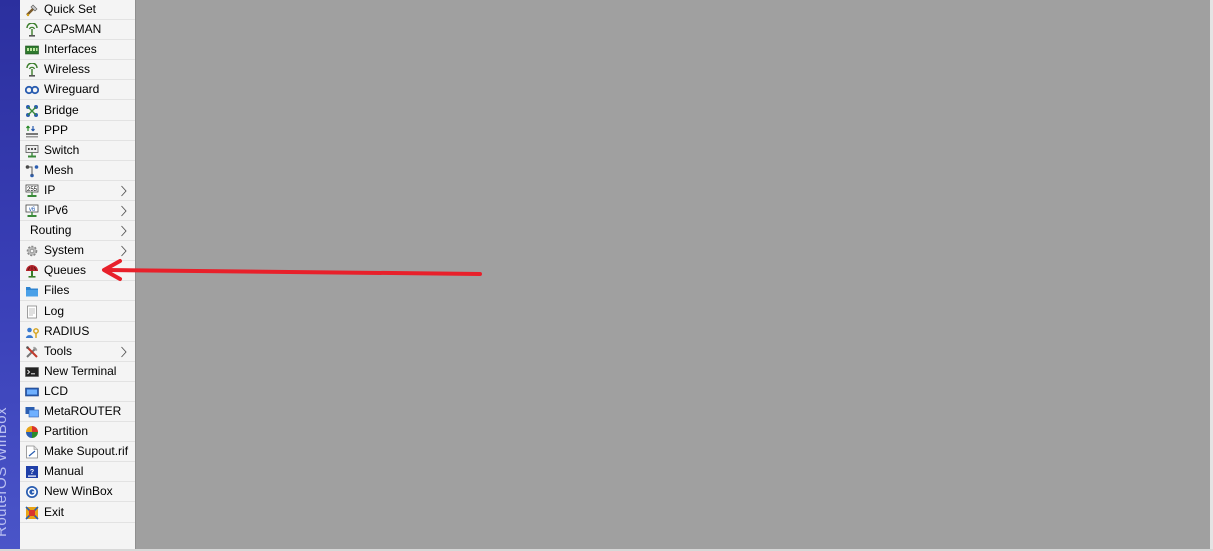  I want to click on menu-item-make-supout-rif: Make Supout.rif, so click(77, 452).